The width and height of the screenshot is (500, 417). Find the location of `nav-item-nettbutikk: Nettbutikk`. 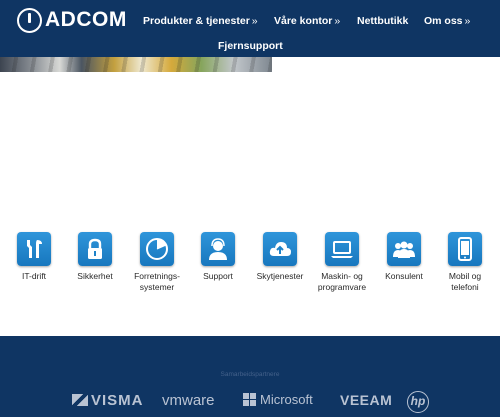

nav-item-nettbutikk: Nettbutikk is located at coordinates (382, 21).